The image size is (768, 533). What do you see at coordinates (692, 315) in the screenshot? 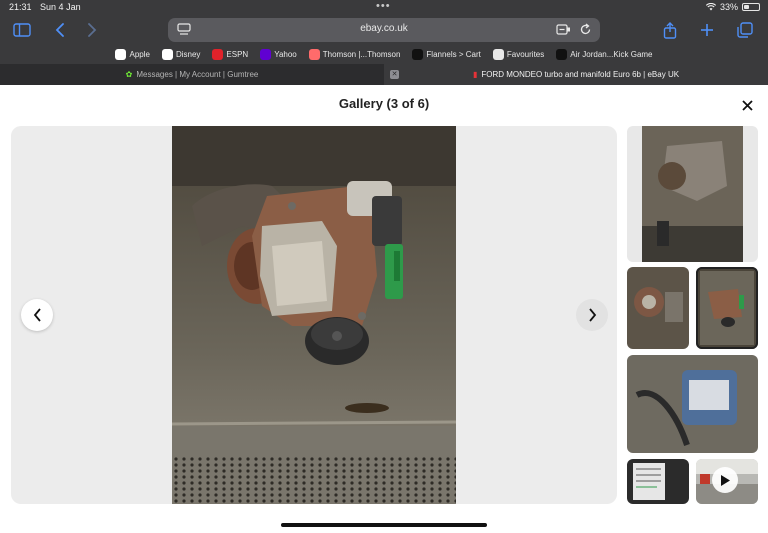
I see `thumbnail-strip` at bounding box center [692, 315].